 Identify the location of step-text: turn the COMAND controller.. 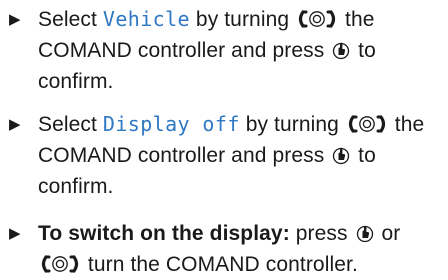
(220, 264).